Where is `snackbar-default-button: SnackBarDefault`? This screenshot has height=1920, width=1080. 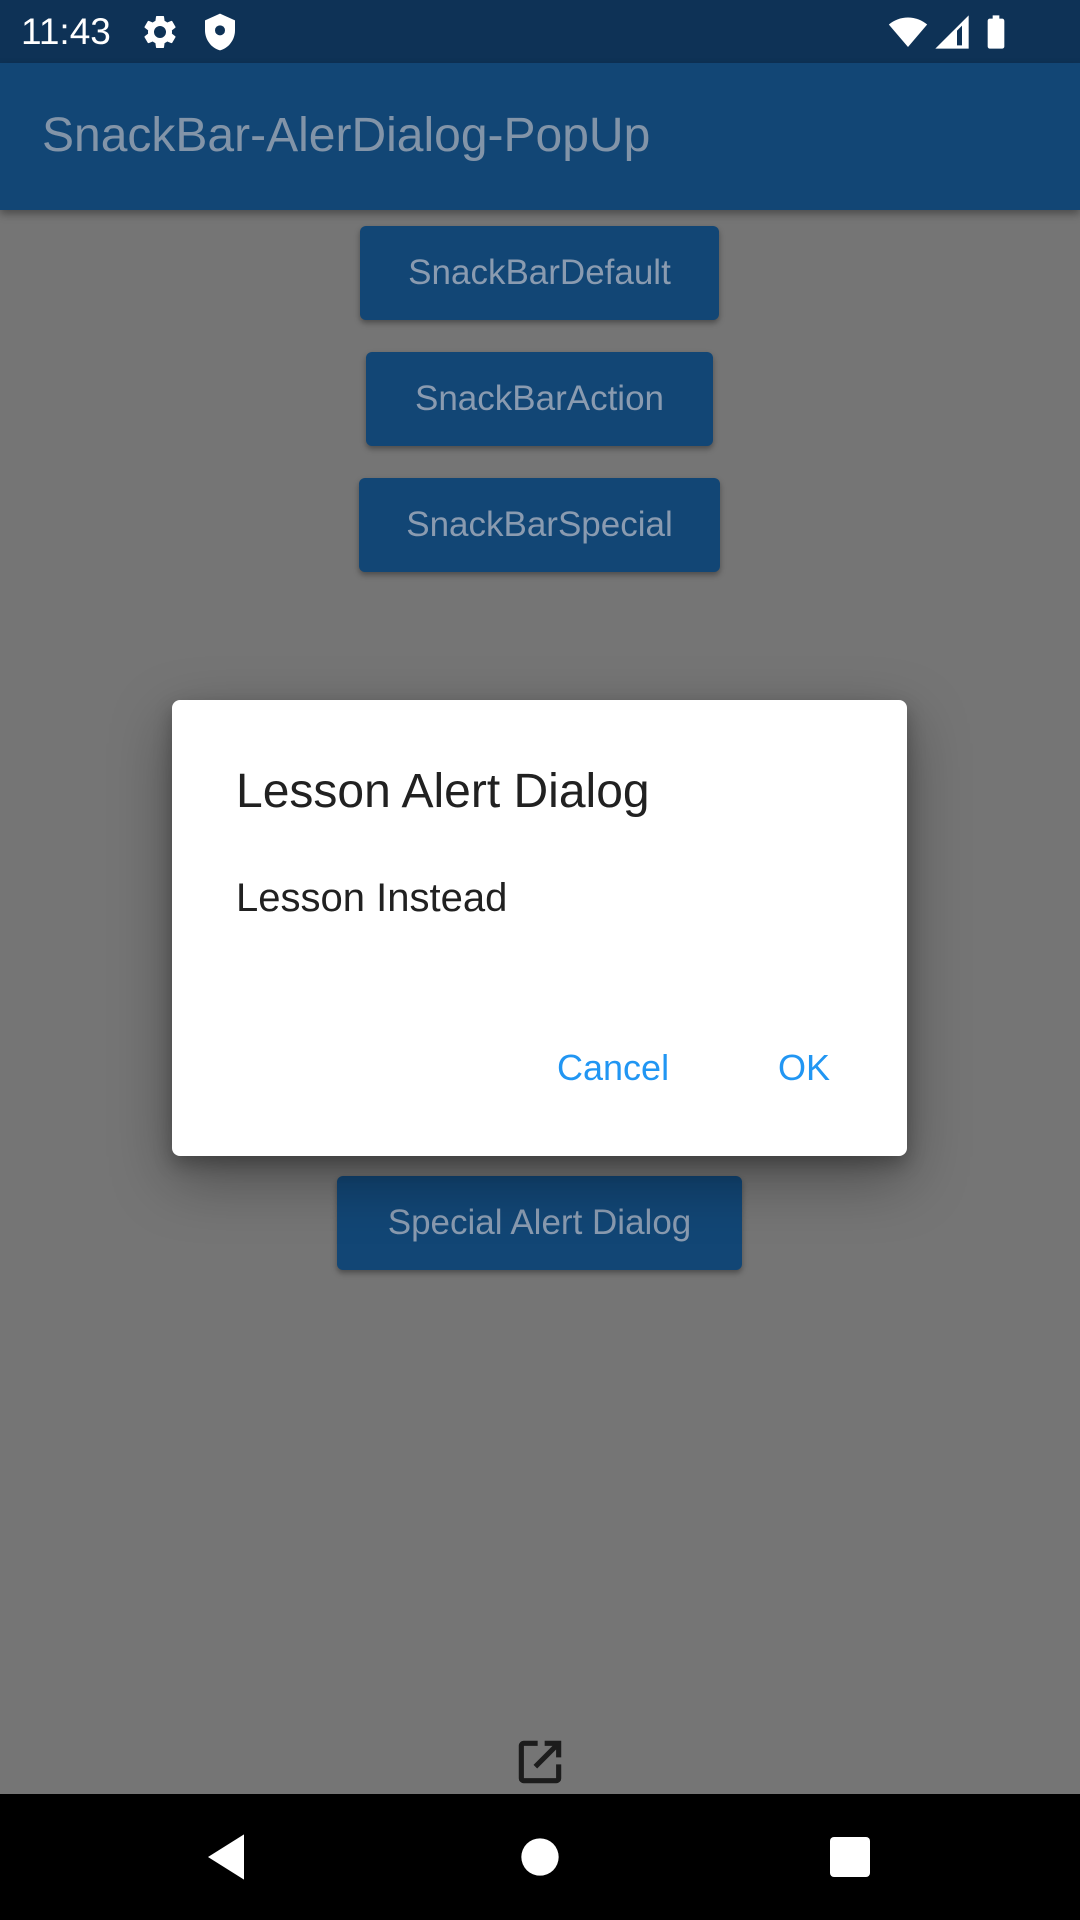 snackbar-default-button: SnackBarDefault is located at coordinates (539, 273).